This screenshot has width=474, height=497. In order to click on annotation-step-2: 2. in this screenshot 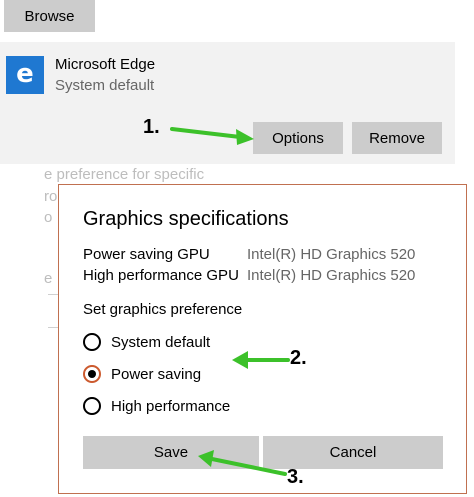, I will do `click(298, 358)`.